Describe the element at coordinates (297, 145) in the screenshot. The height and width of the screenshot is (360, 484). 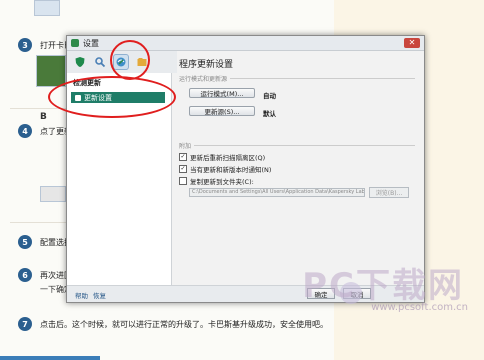
I see `group-extra: 附加` at that location.